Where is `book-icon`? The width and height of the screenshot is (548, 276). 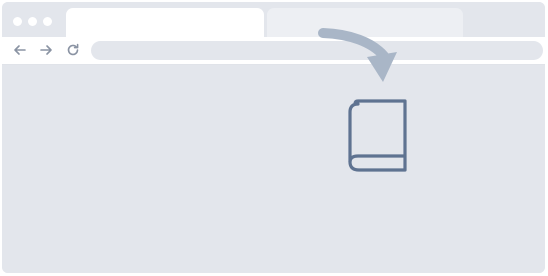
book-icon is located at coordinates (377, 135).